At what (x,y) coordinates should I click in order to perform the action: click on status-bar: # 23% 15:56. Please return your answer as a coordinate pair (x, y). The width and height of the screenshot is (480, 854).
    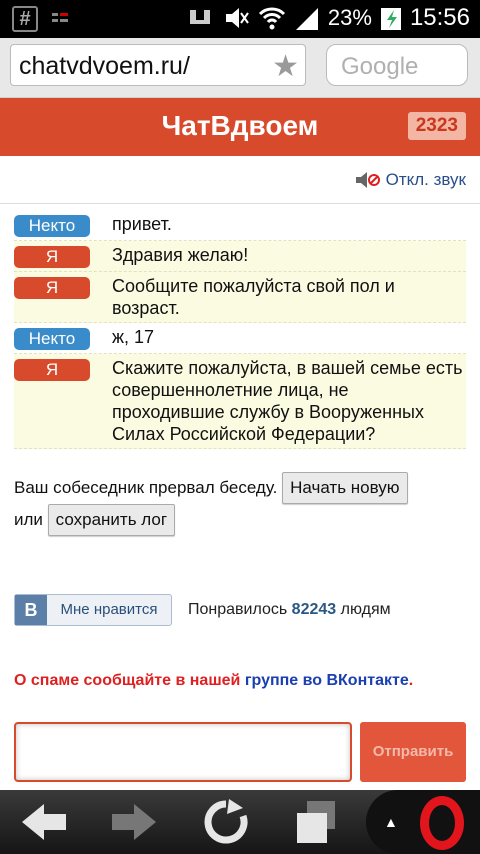
    Looking at the image, I should click on (240, 19).